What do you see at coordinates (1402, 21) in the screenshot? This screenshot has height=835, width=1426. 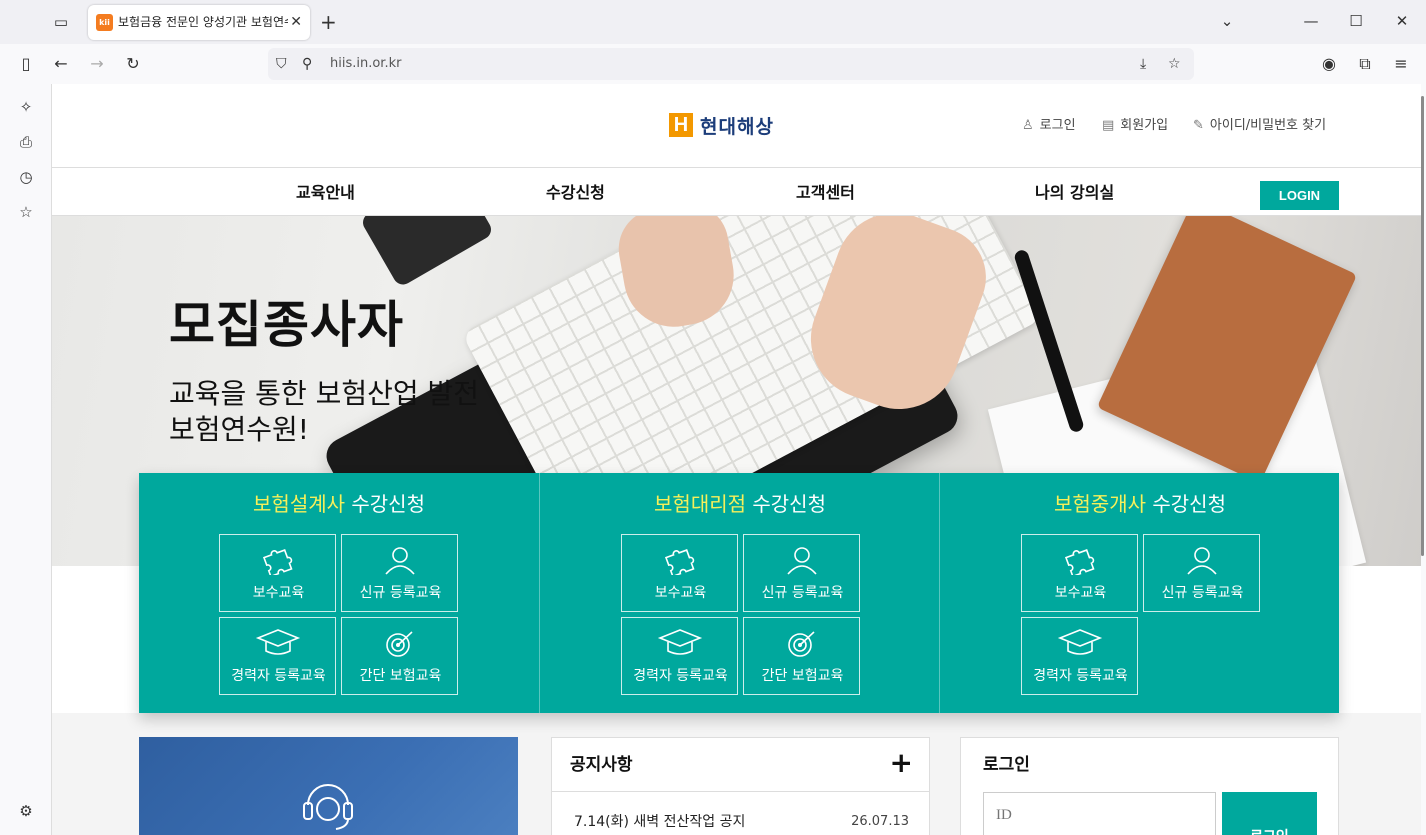 I see `close-window-icon: ✕` at bounding box center [1402, 21].